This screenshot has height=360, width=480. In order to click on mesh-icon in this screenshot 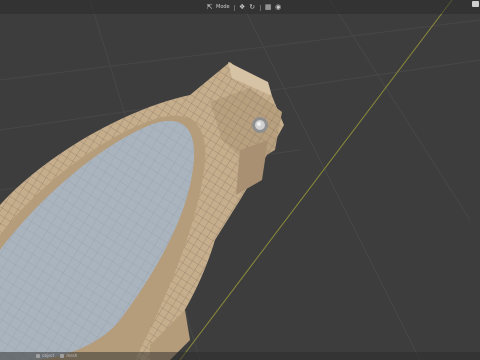, I will do `click(62, 355)`.